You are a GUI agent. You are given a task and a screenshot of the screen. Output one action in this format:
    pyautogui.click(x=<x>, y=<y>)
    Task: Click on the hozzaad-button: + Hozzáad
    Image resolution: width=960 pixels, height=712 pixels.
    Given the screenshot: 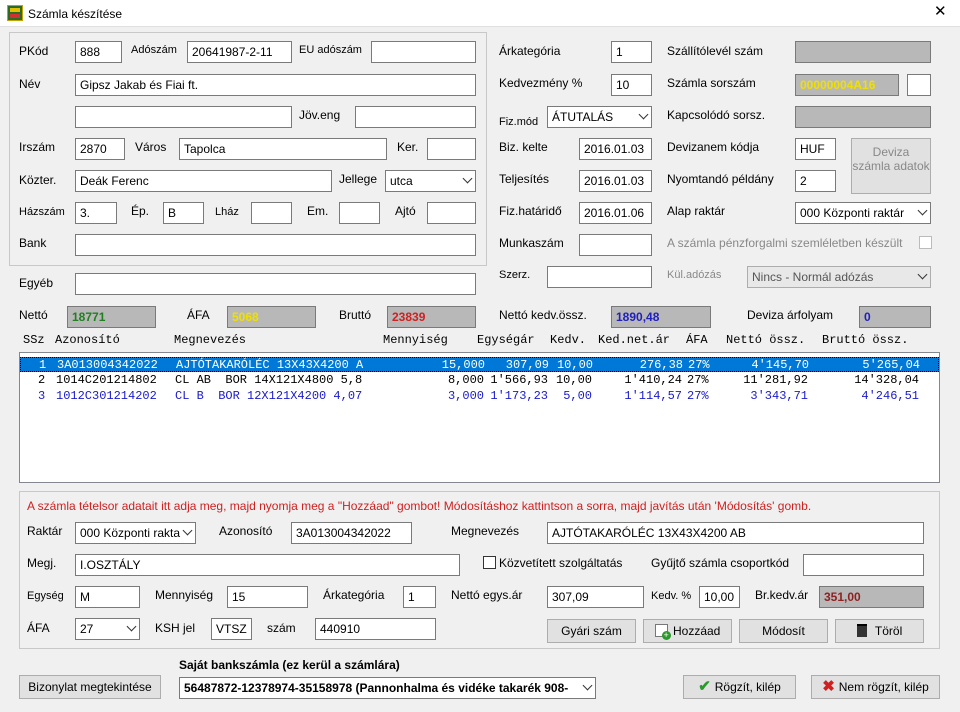 What is the action you would take?
    pyautogui.click(x=687, y=631)
    